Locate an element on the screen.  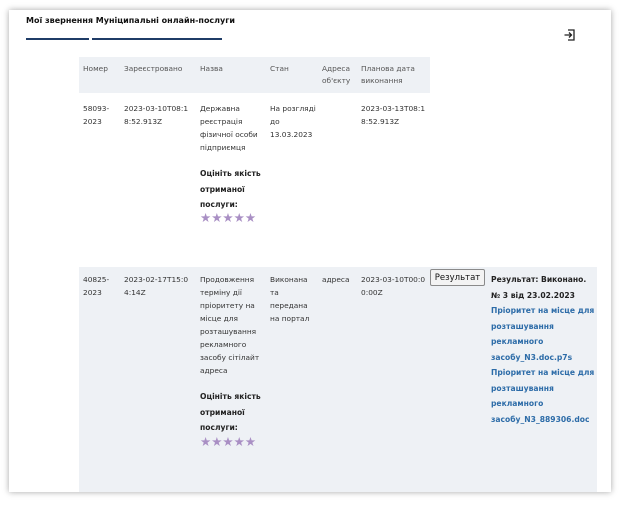
header-number: Номер is located at coordinates (95, 68).